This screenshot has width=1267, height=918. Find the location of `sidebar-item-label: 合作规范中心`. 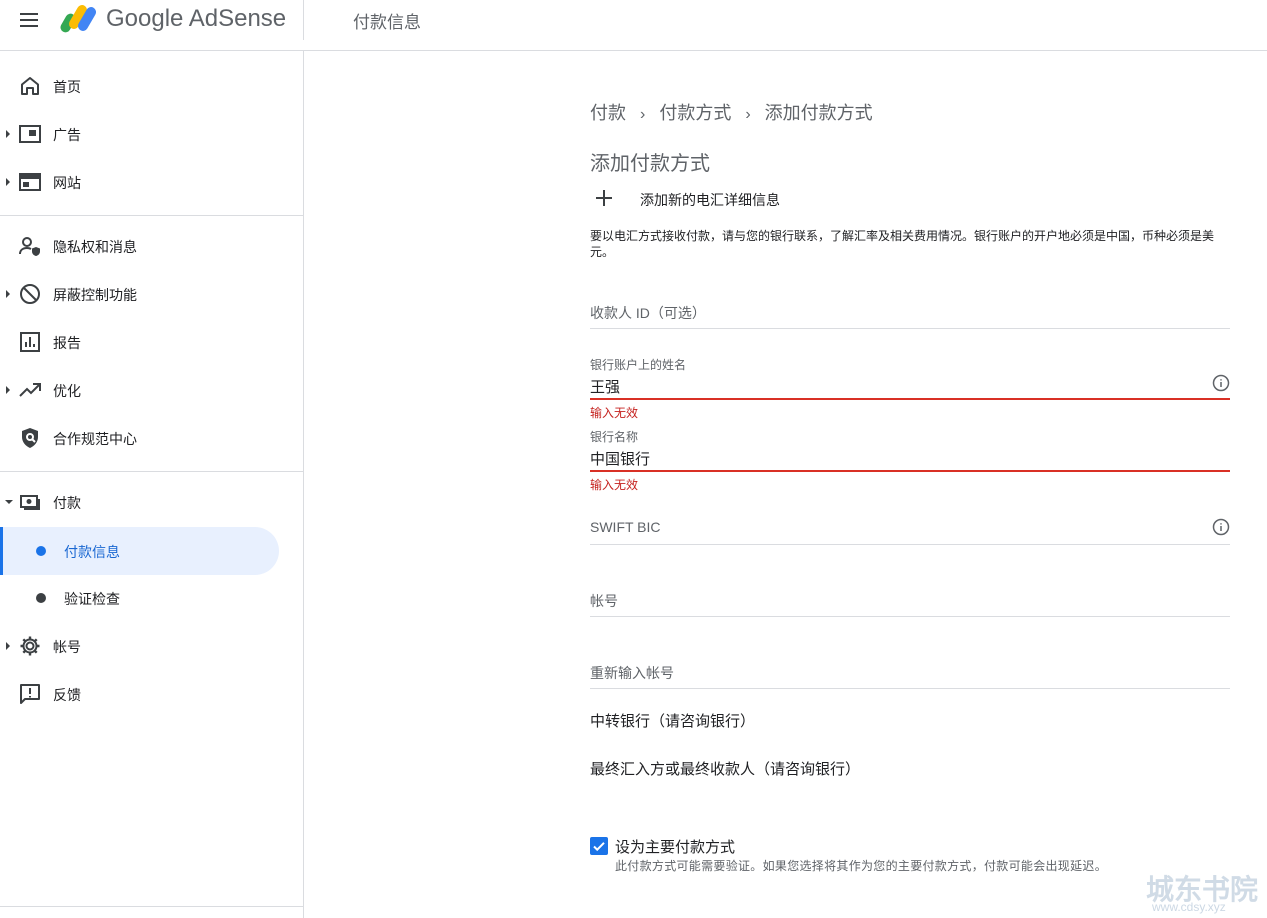

sidebar-item-label: 合作规范中心 is located at coordinates (95, 439).